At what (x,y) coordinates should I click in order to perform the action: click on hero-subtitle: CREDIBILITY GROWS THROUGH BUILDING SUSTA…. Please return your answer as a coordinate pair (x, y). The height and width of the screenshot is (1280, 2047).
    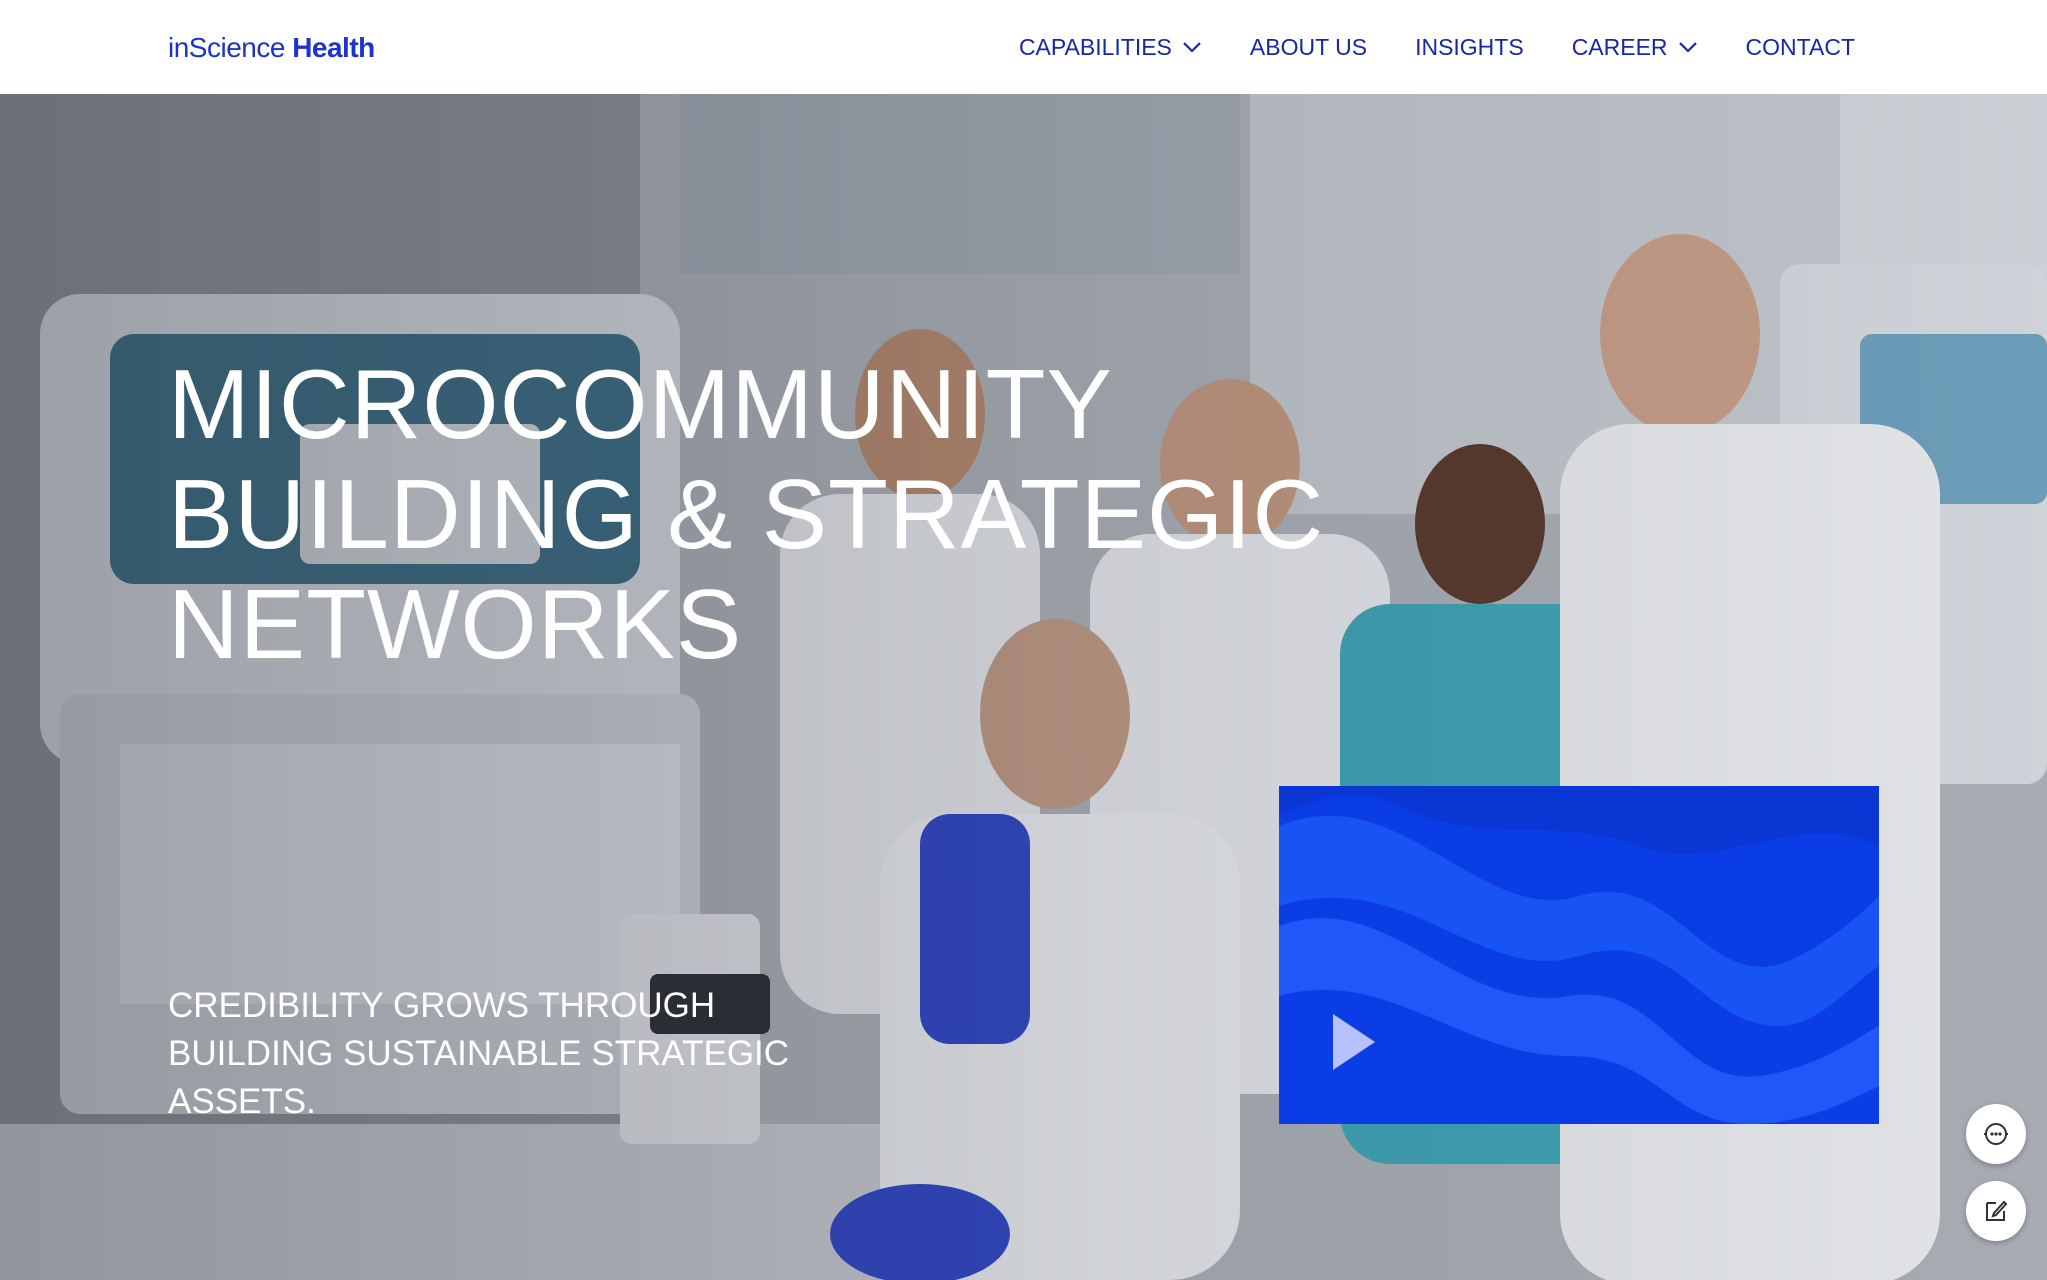
    Looking at the image, I should click on (518, 1054).